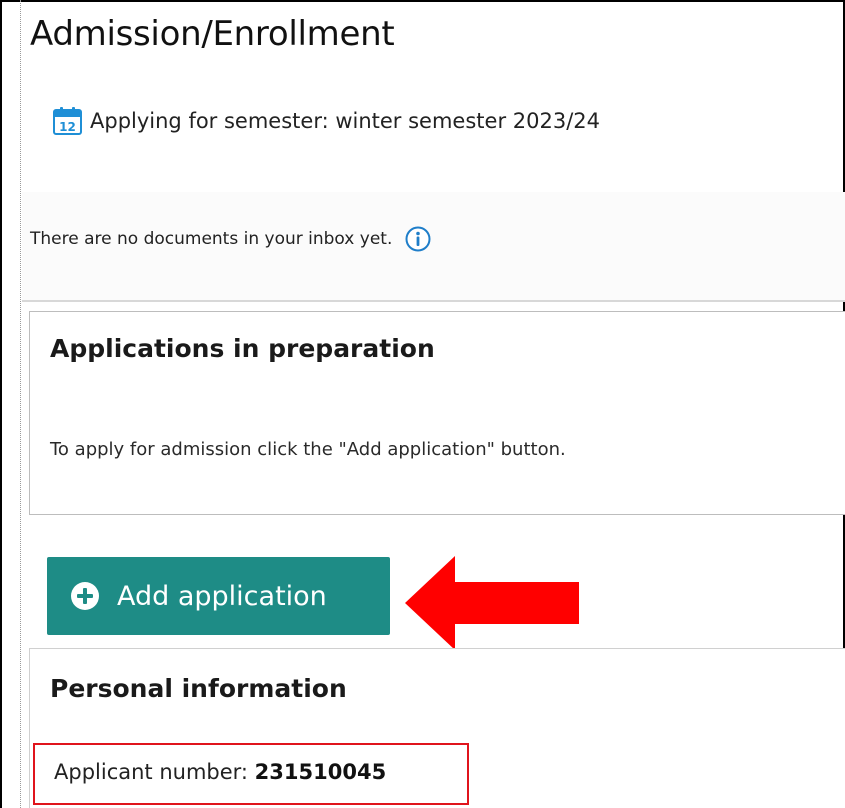 This screenshot has width=845, height=808. Describe the element at coordinates (67, 127) in the screenshot. I see `calendar-day-label: 12` at that location.